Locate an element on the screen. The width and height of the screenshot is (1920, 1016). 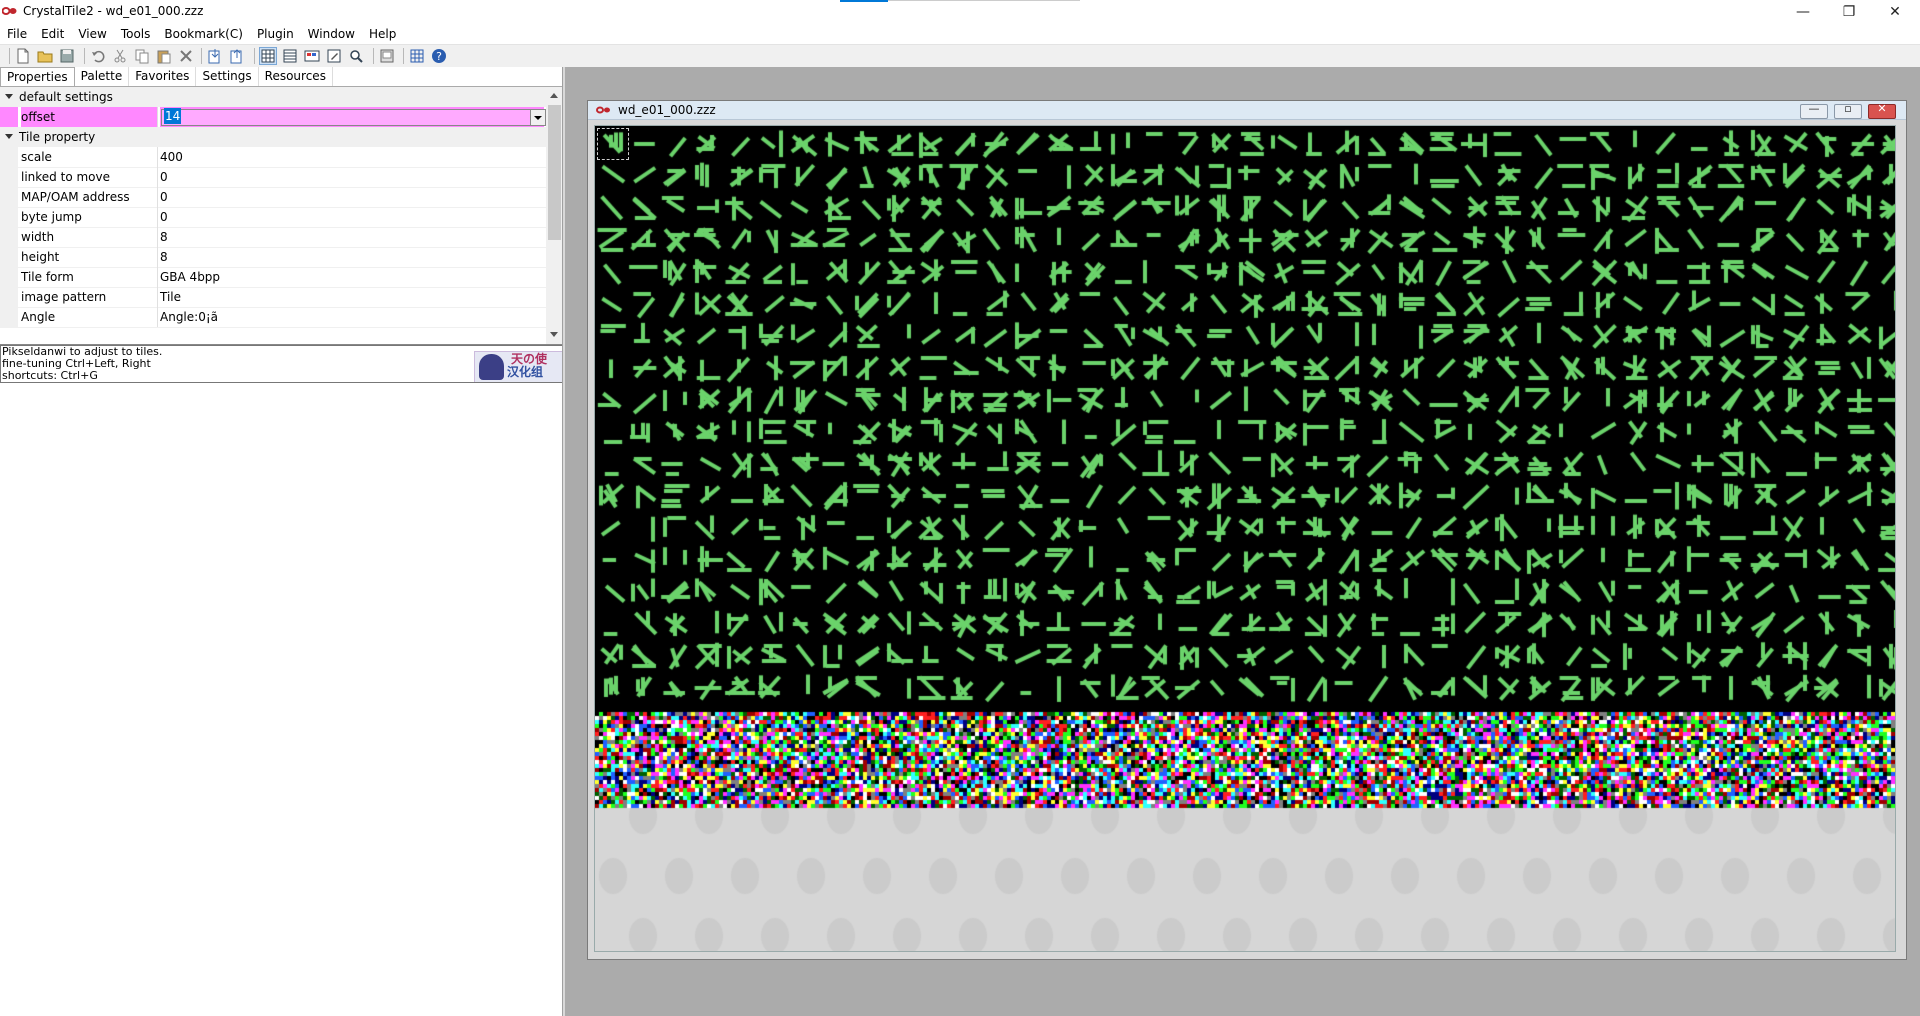
delete-icon is located at coordinates (186, 56).